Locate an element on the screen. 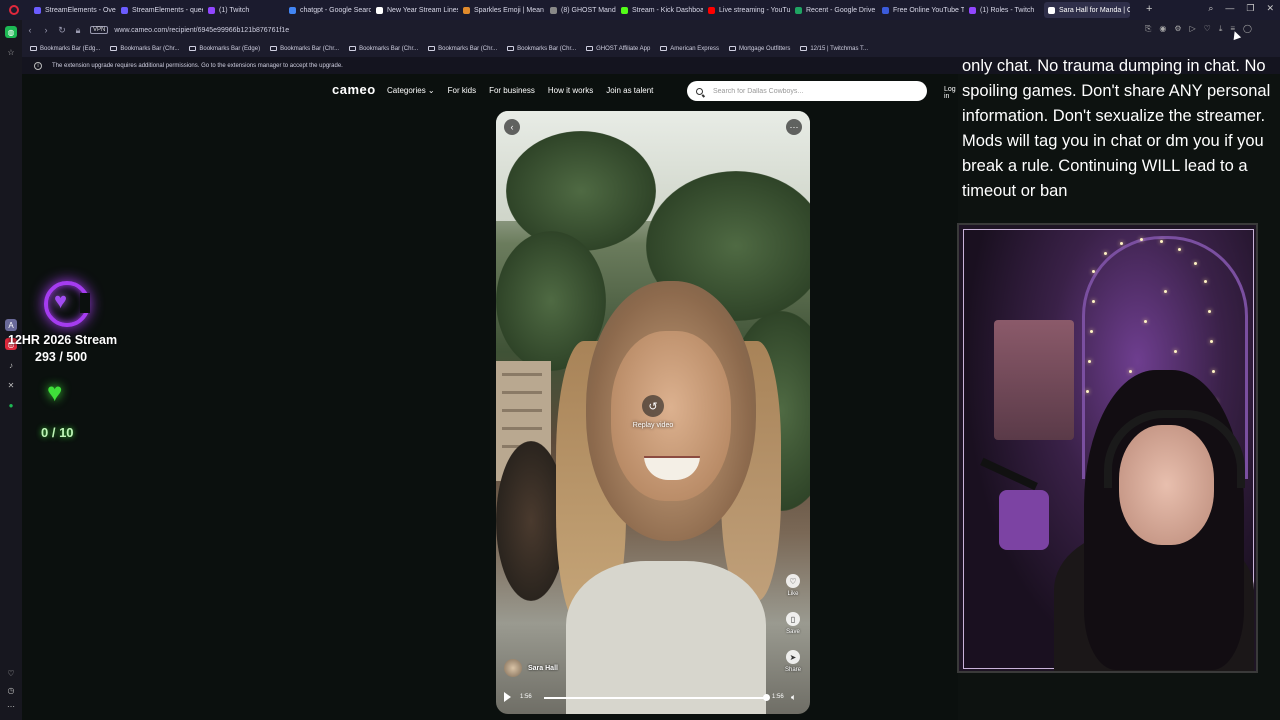  bookmark-item: Mortgage Outfitters is located at coordinates (759, 49).